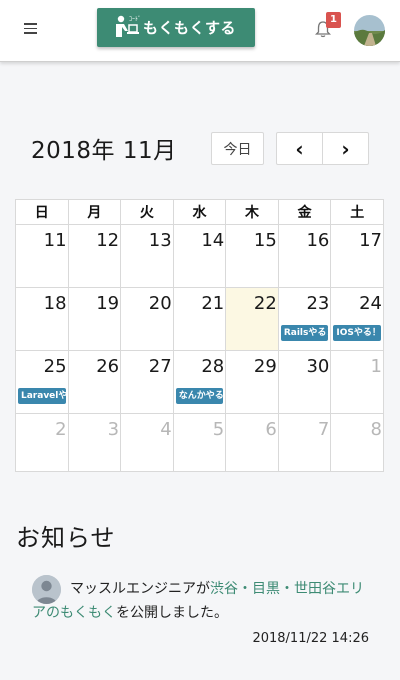 The image size is (400, 680). I want to click on hamburger-menu-icon, so click(30, 28).